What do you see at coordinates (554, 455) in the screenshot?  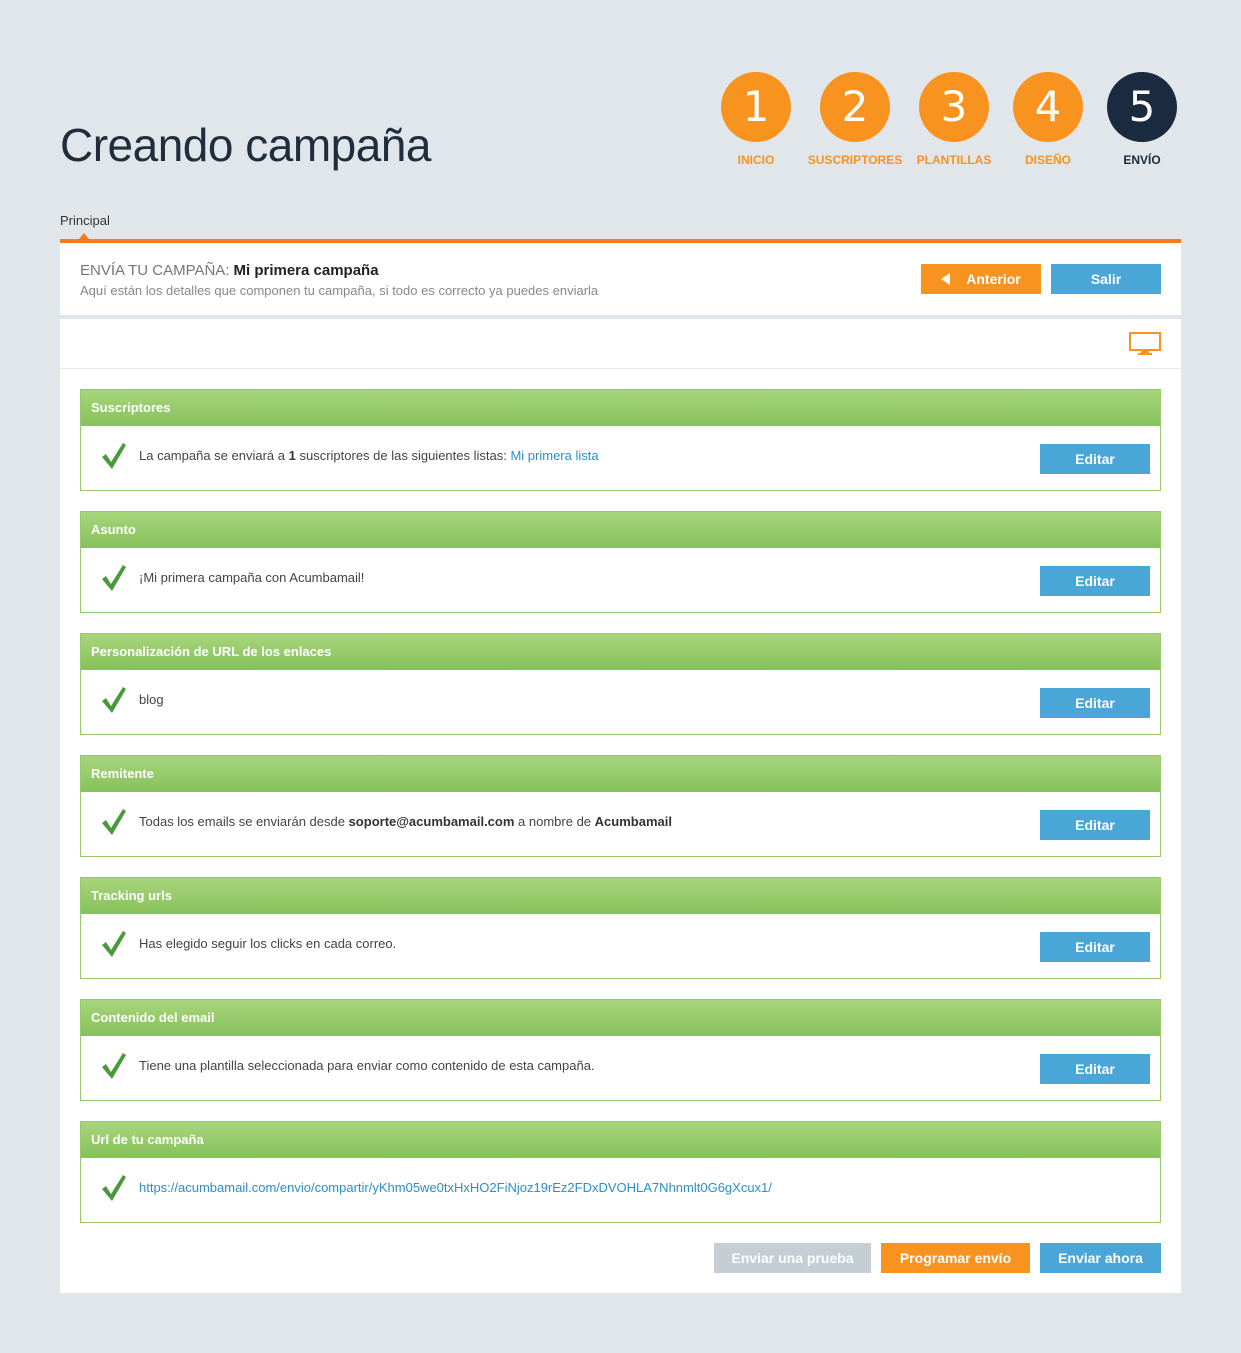 I see `list-link: Mi primera lista` at bounding box center [554, 455].